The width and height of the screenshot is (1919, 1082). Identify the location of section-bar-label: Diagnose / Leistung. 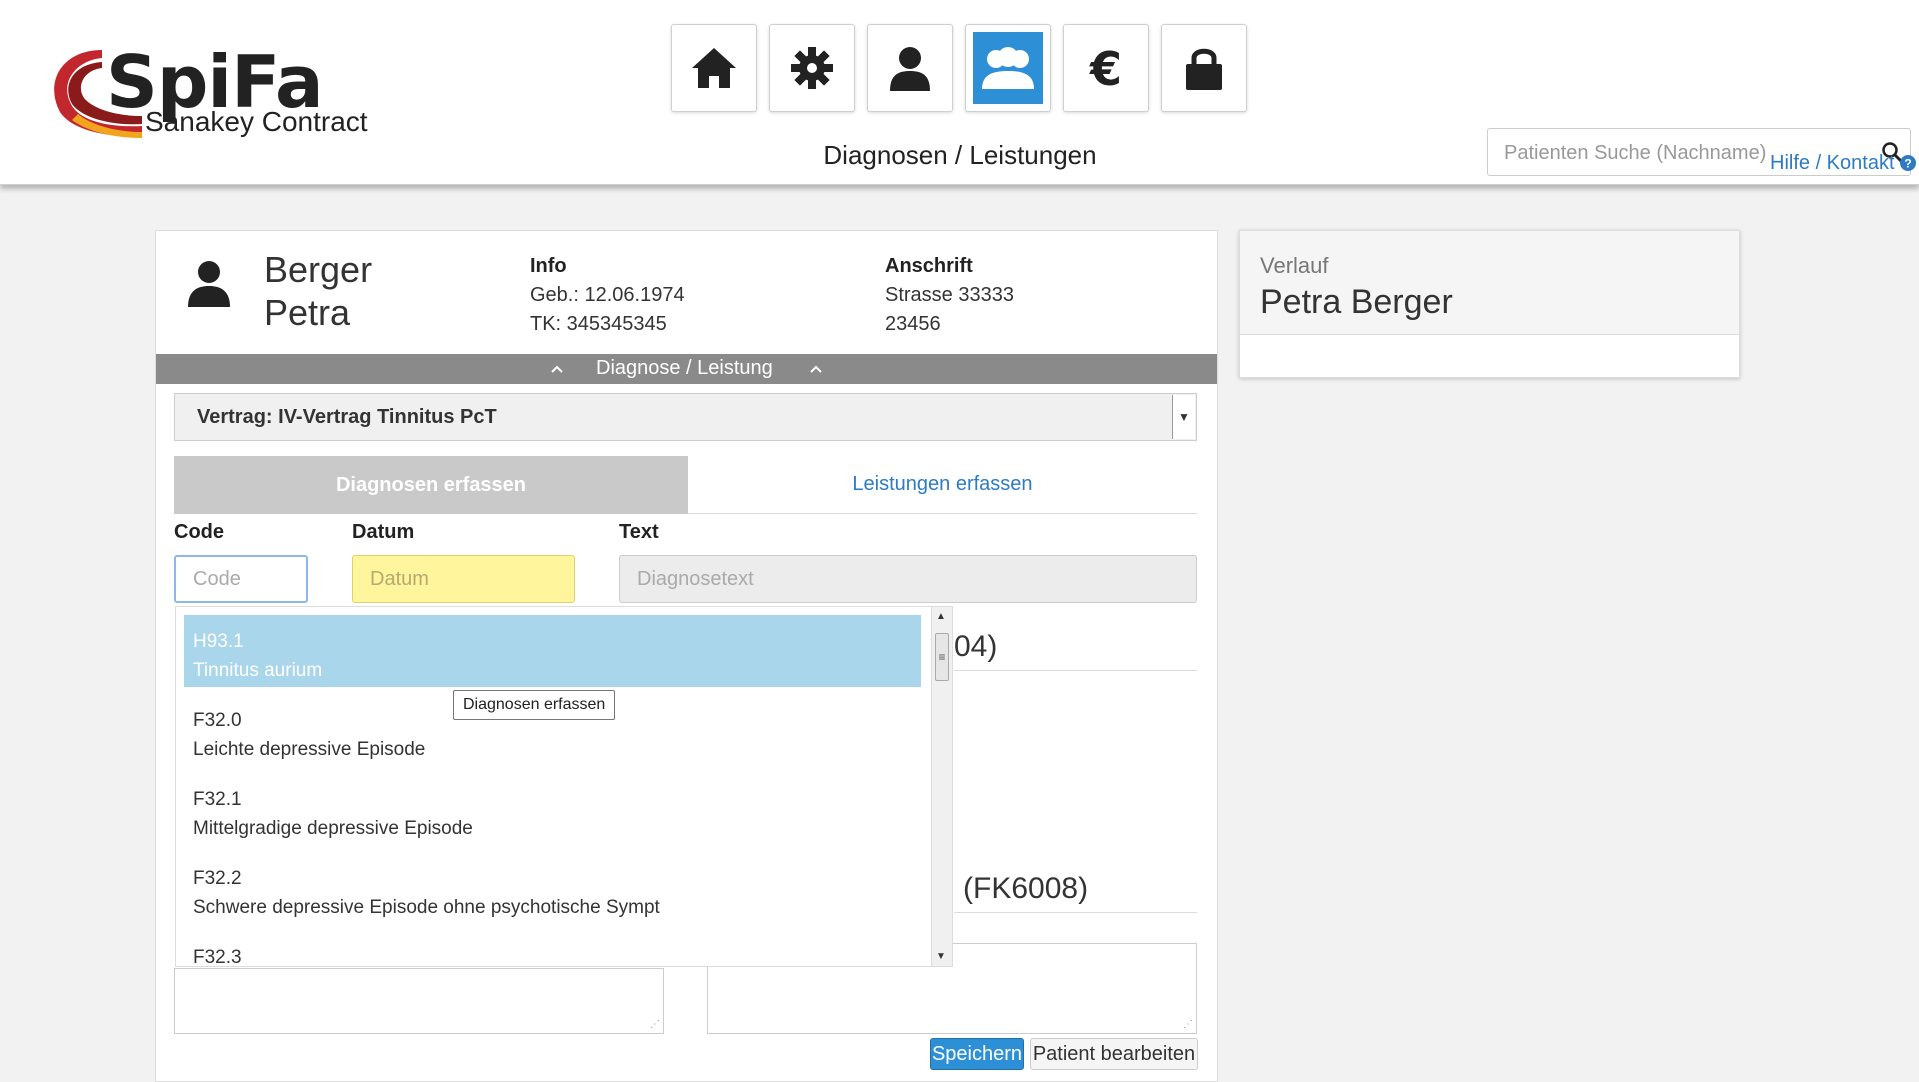
(684, 368).